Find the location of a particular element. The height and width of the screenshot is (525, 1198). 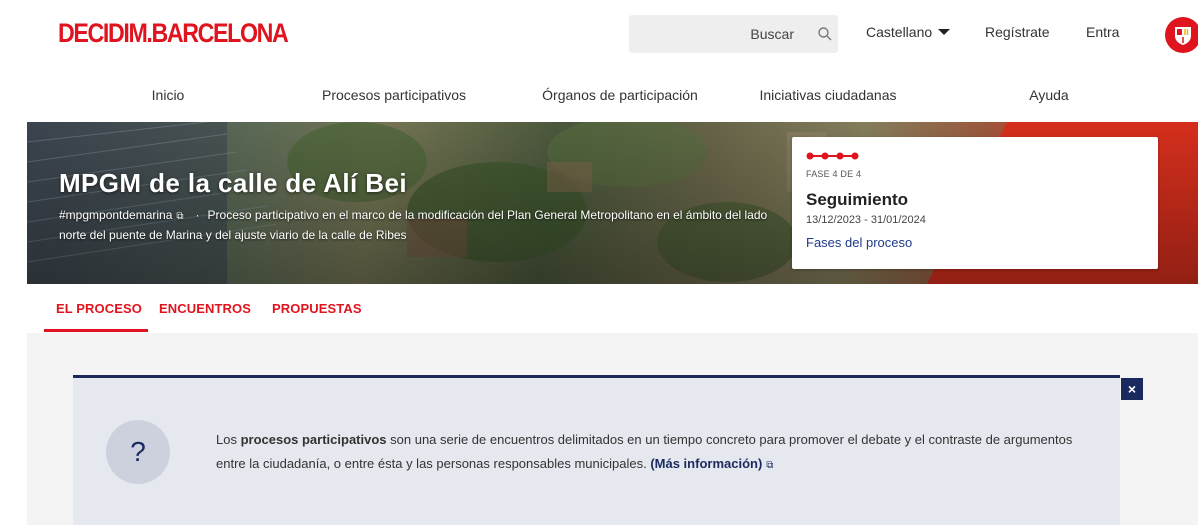

nav-item-iniciativas: Iniciativas ciudadanas is located at coordinates (828, 95).